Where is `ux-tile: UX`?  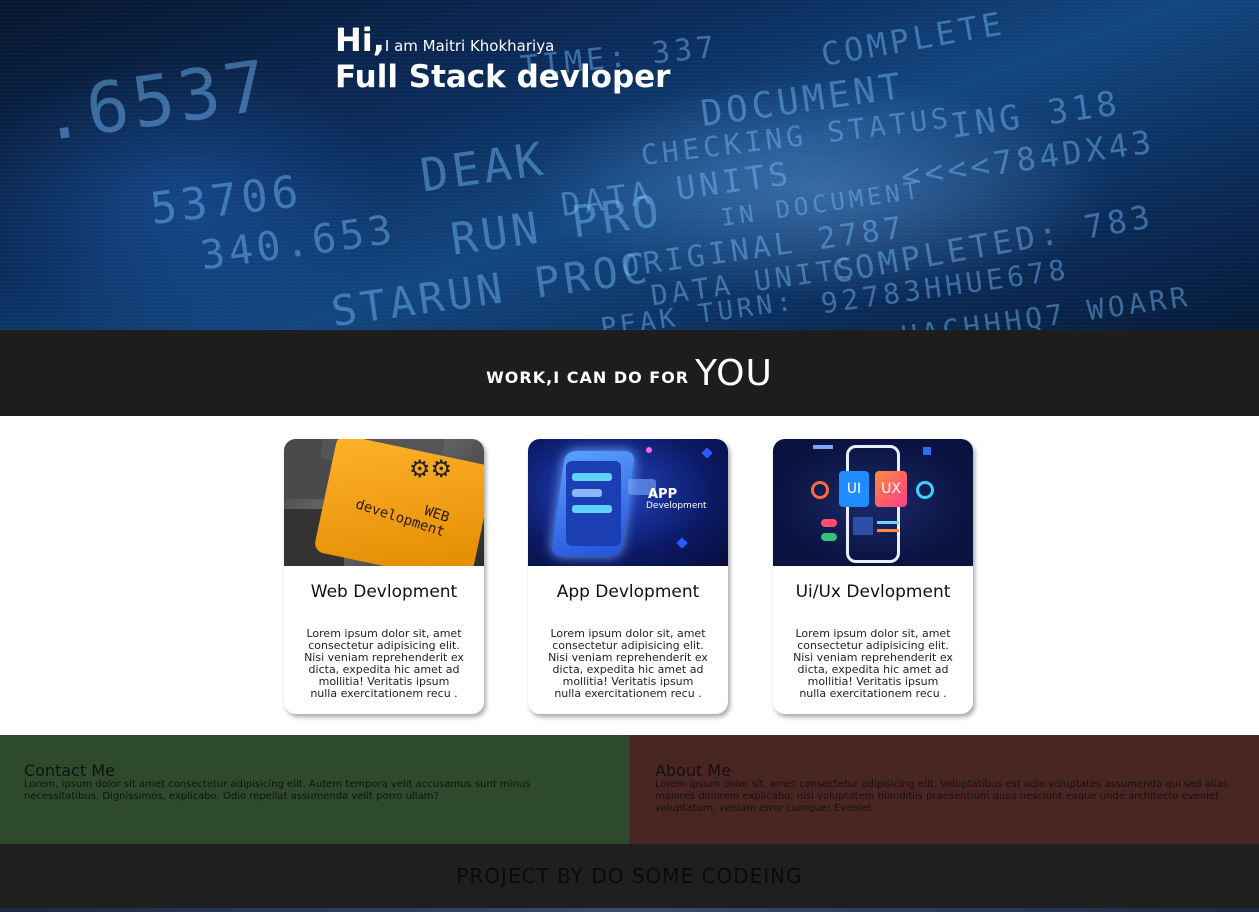 ux-tile: UX is located at coordinates (891, 489).